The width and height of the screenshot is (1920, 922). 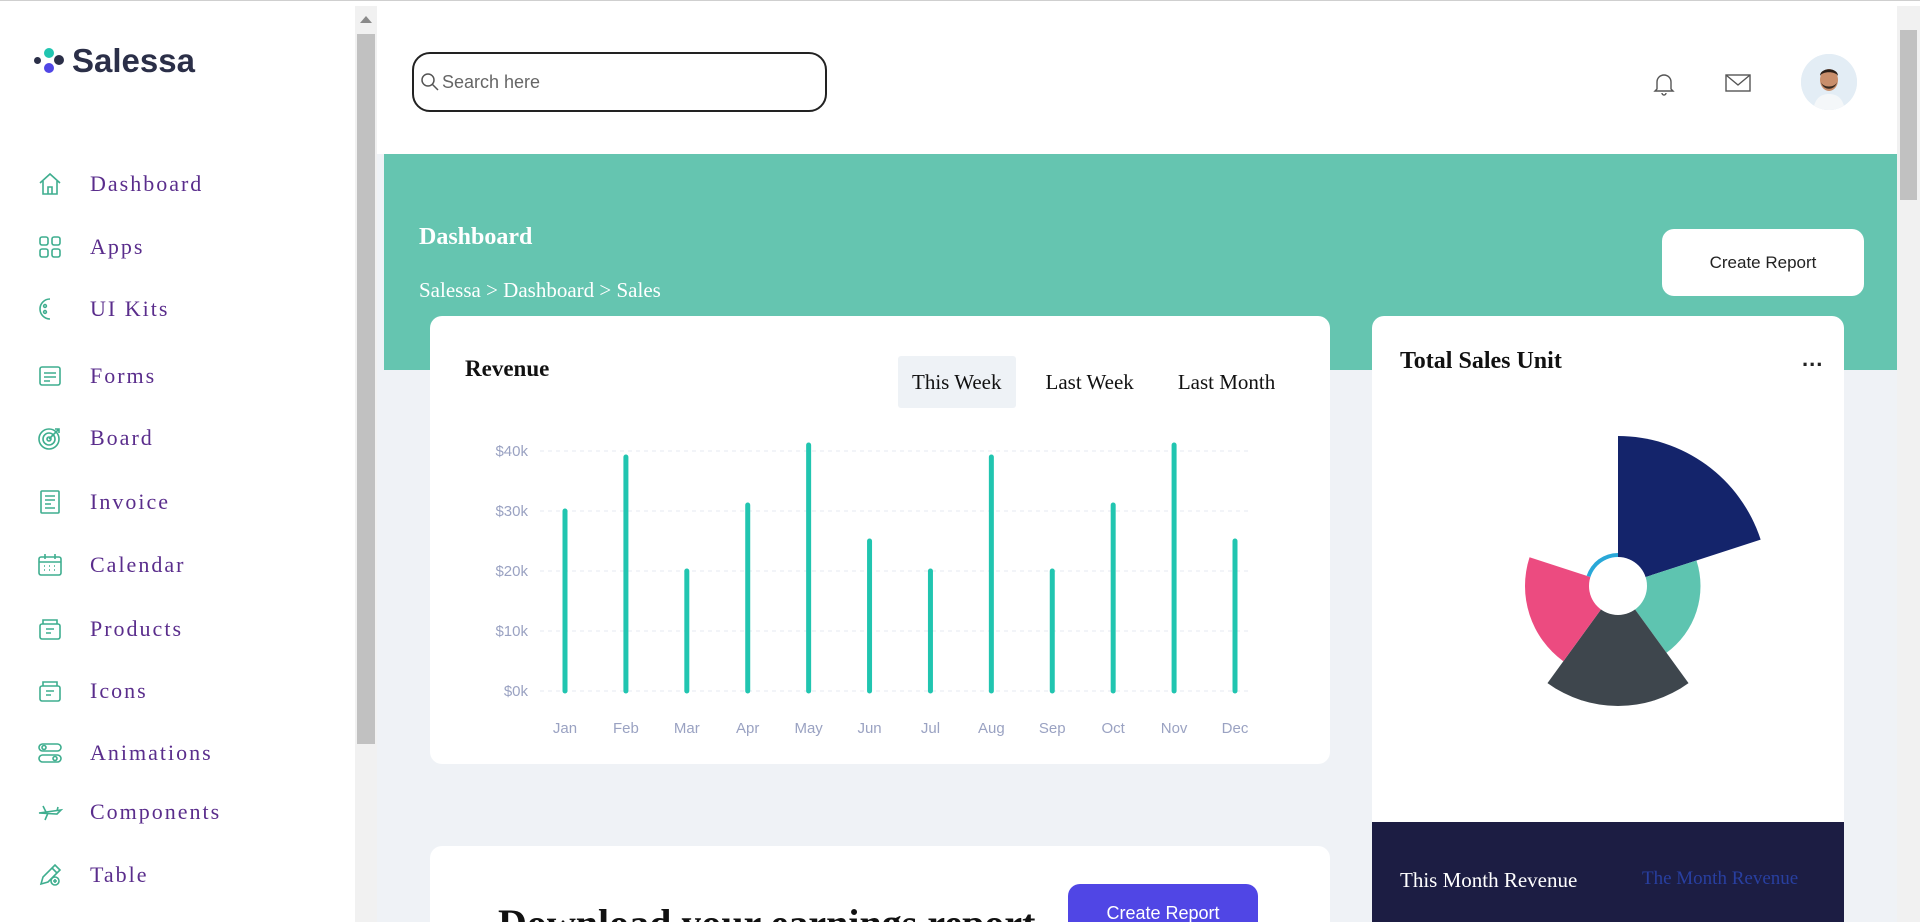 I want to click on top-header, so click(x=1137, y=80).